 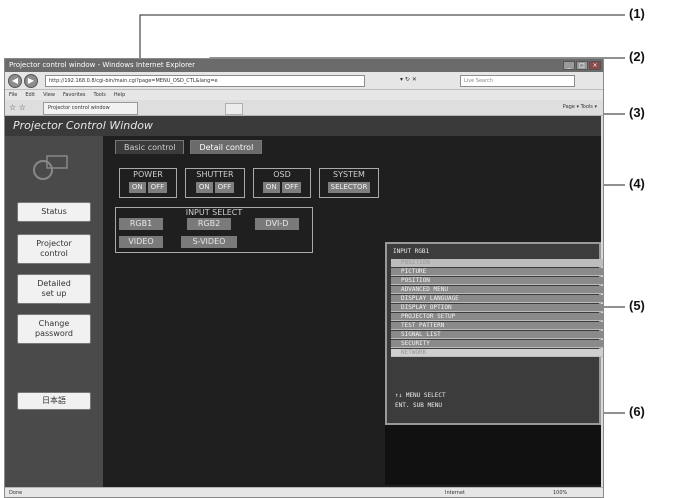 I want to click on system-group: SYSTEM SELECTOR, so click(x=349, y=183).